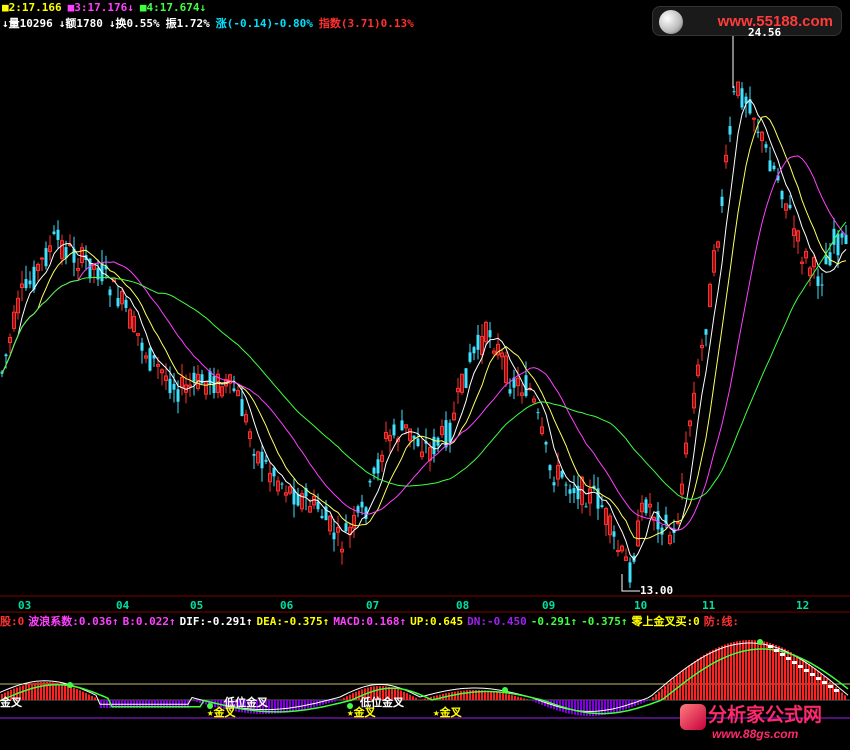 This screenshot has width=850, height=750. I want to click on date-tick-label: 09, so click(549, 605).